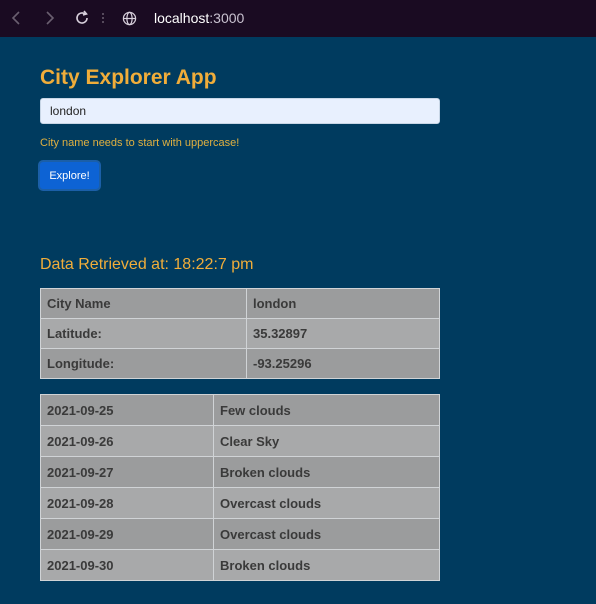 The height and width of the screenshot is (604, 596). I want to click on table-row: 2021-09-25 Few clouds, so click(240, 410).